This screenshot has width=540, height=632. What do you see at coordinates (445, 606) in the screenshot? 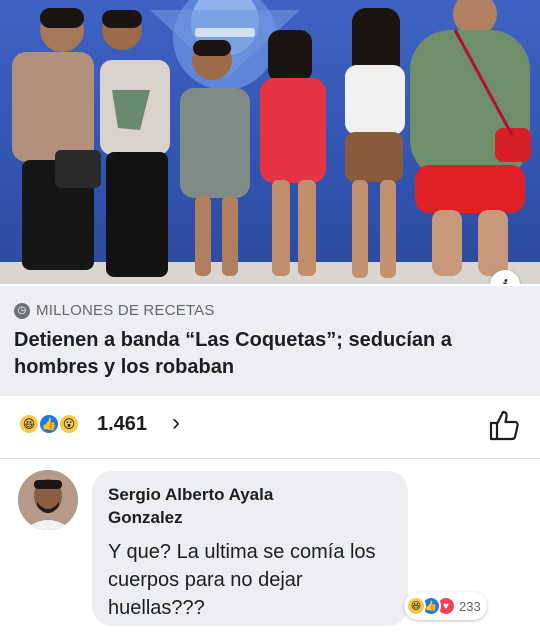
I see `comment-reactions: 😆 👍 ♥ 233` at bounding box center [445, 606].